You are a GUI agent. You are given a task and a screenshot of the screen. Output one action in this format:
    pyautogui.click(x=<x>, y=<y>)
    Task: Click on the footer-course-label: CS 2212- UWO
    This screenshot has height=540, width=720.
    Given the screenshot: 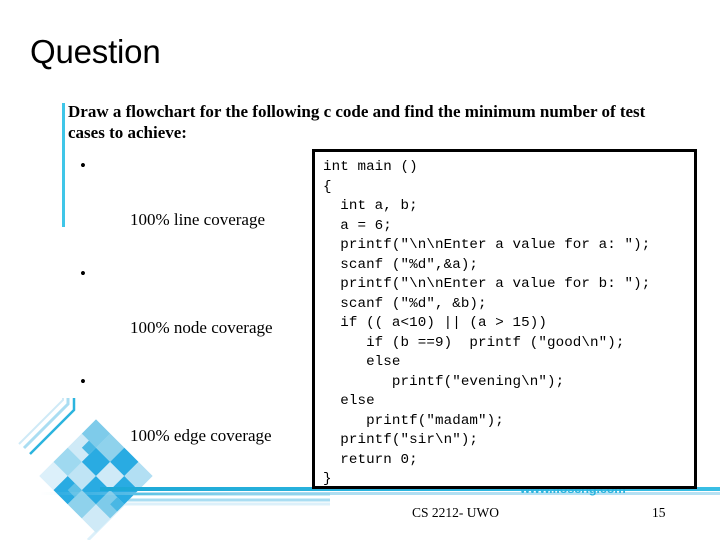 What is the action you would take?
    pyautogui.click(x=455, y=512)
    